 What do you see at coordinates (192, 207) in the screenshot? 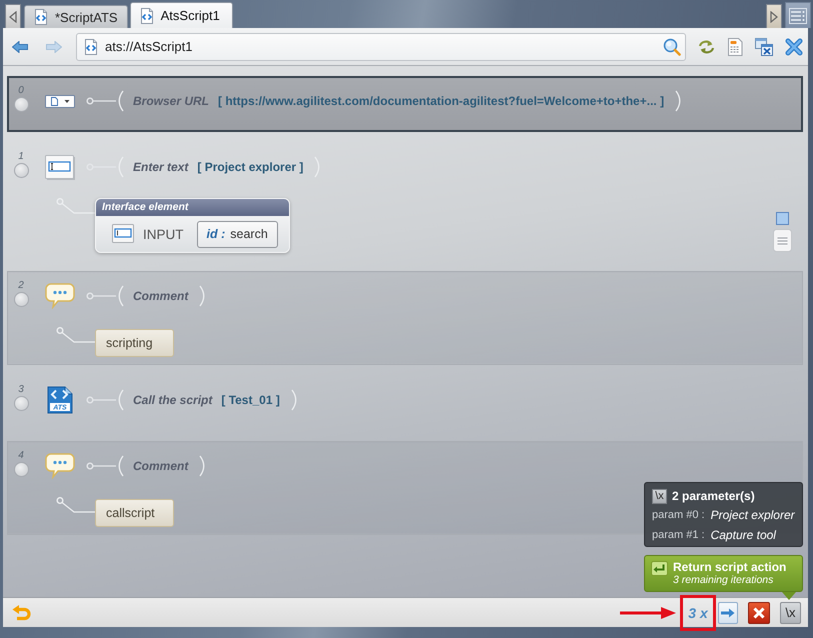
I see `card-header: Interface element` at bounding box center [192, 207].